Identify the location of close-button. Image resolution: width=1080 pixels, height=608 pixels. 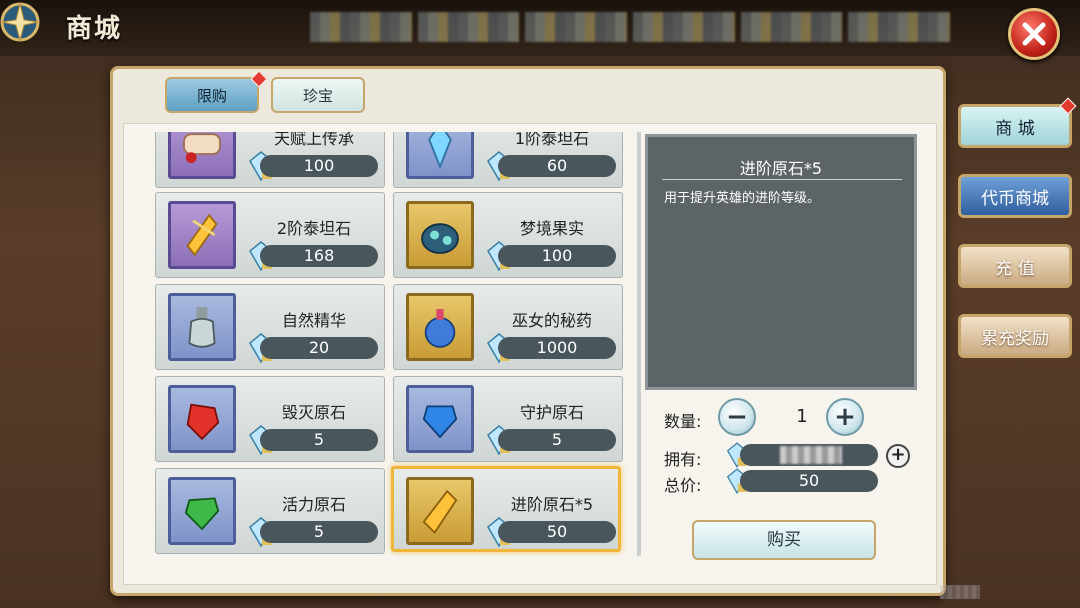
(1034, 34).